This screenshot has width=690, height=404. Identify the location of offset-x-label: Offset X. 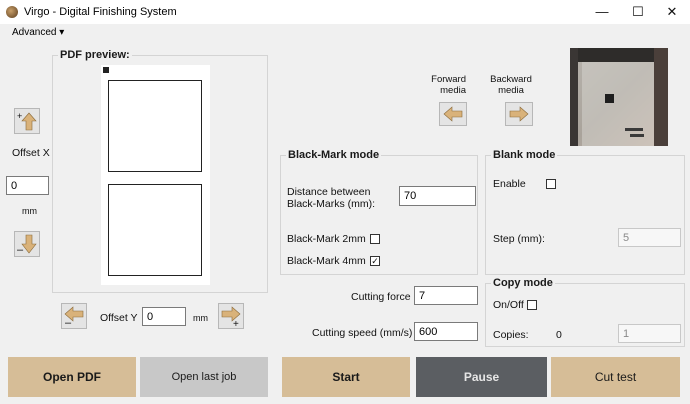
(31, 153).